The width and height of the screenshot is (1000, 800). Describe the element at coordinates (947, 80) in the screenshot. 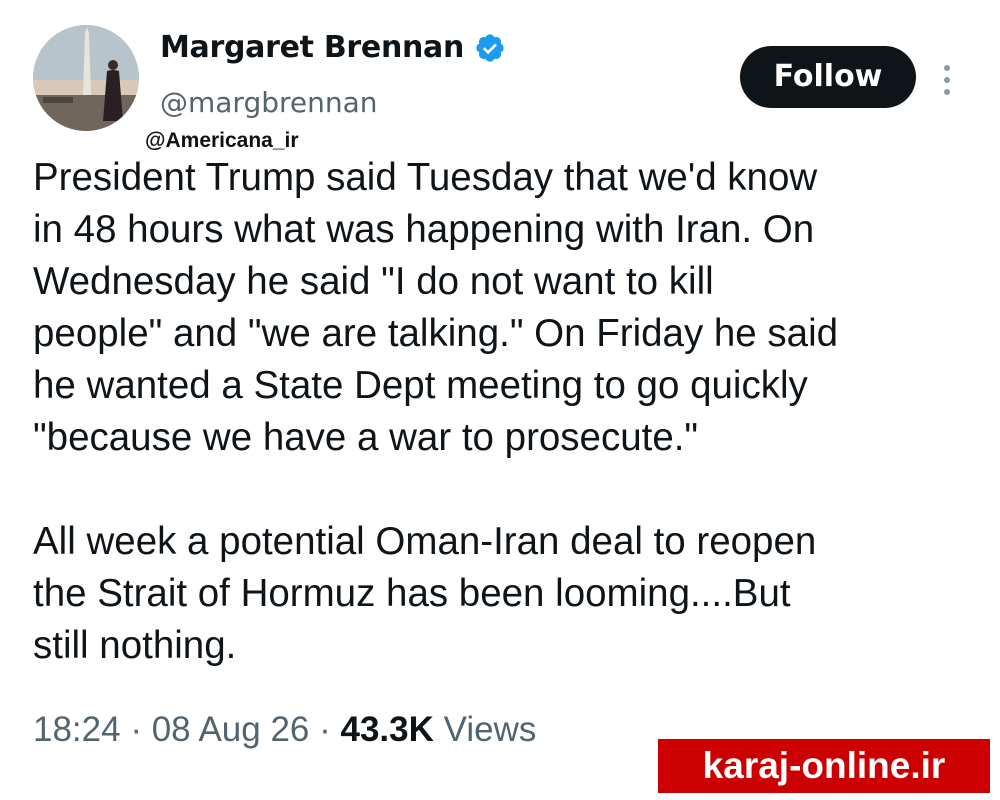

I see `more-vertical-icon` at that location.